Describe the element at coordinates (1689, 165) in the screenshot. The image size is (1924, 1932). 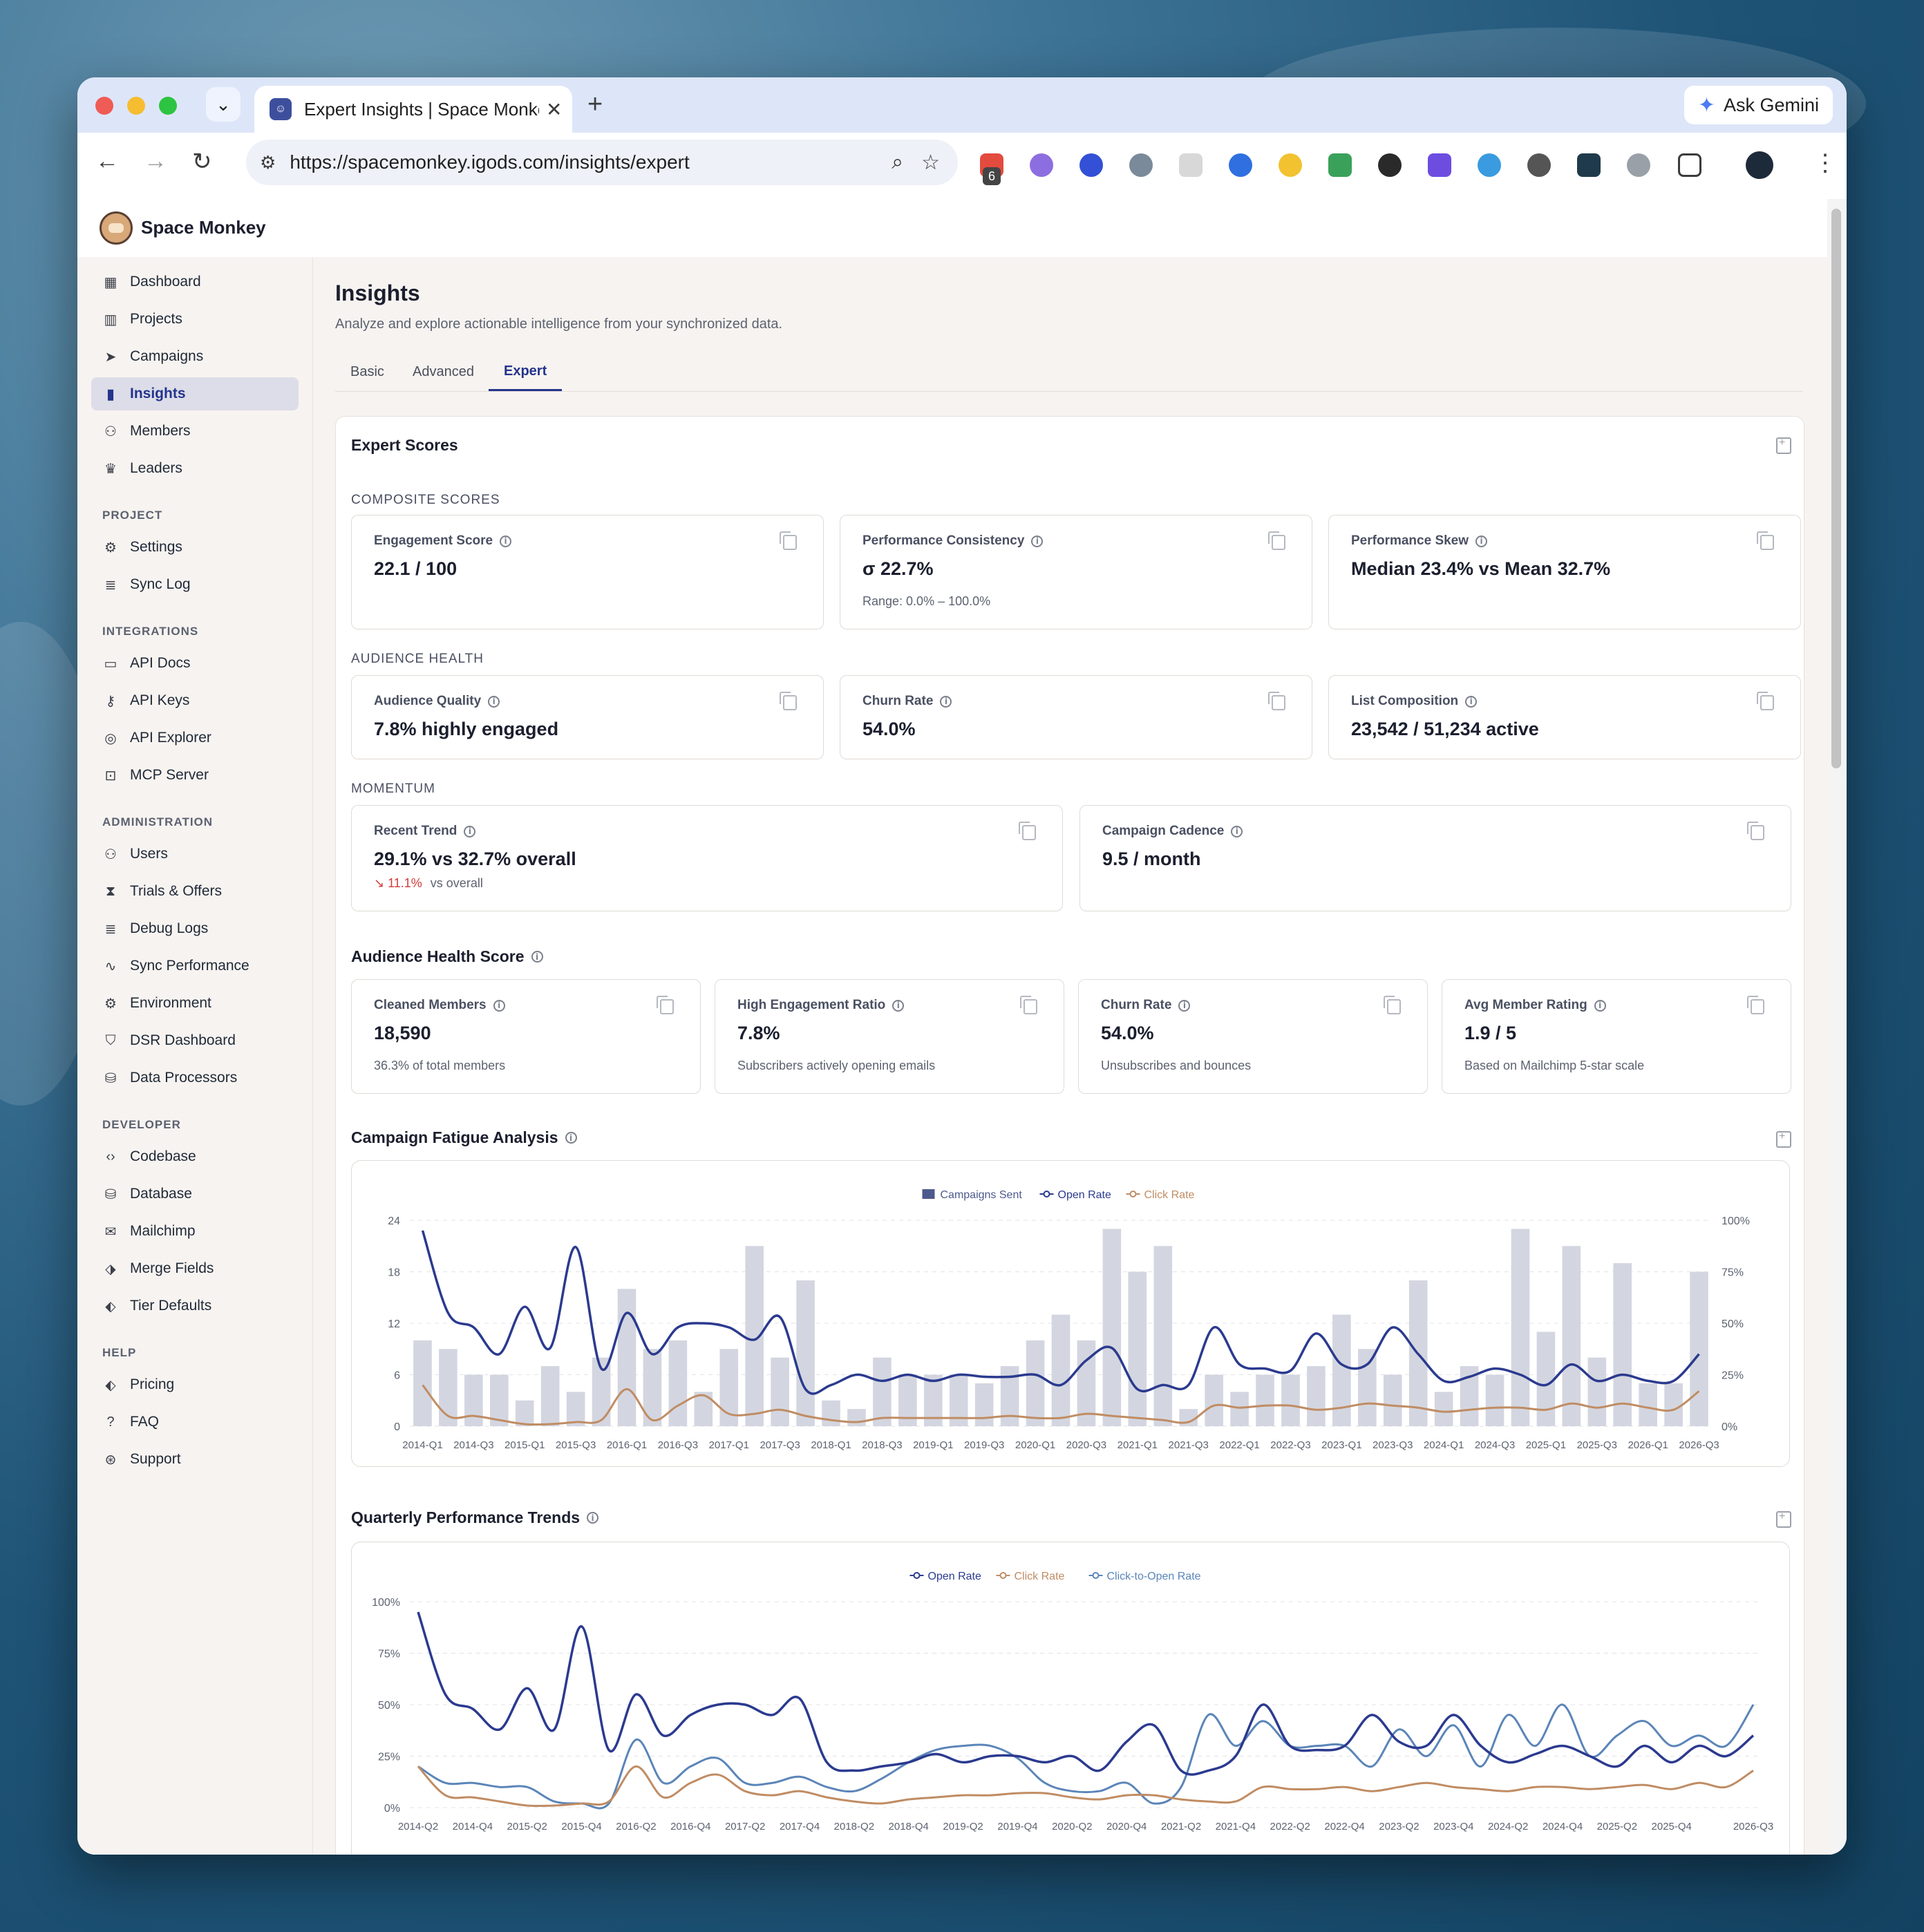
I see `extensions-puzzle-icon` at that location.